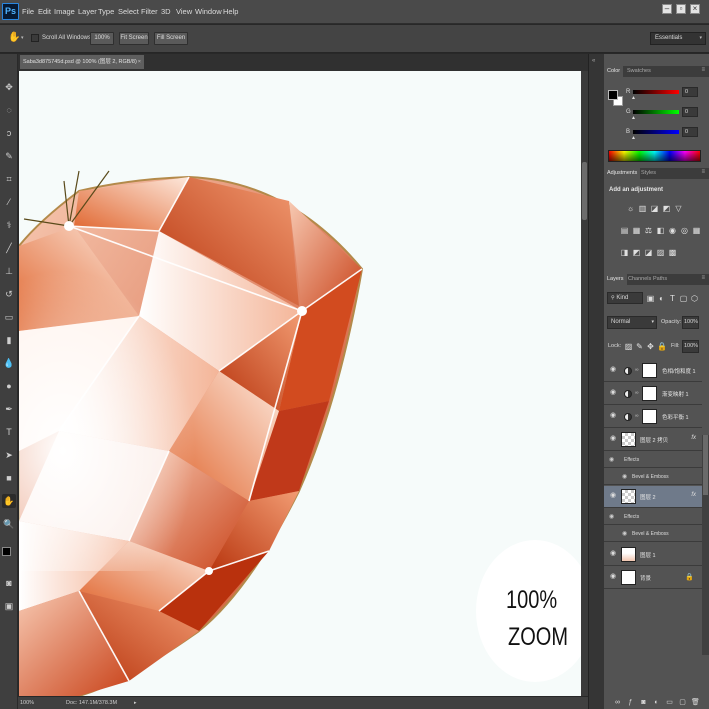 The height and width of the screenshot is (709, 709). Describe the element at coordinates (9, 156) in the screenshot. I see `quick-select-tool-icon: ✎` at that location.